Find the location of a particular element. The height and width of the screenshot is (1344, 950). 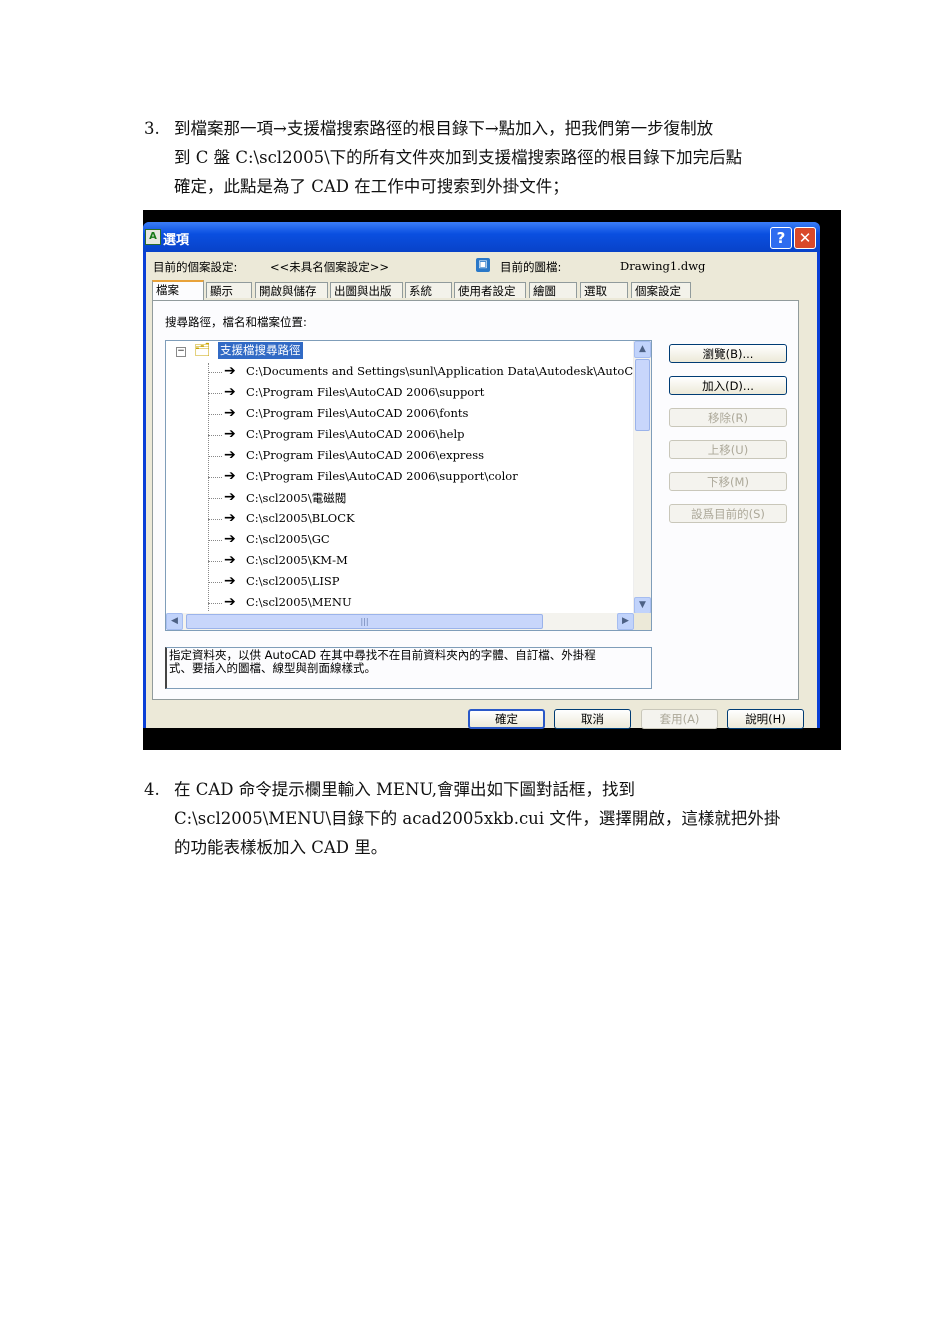

drawing-value: Drawing1.dwg is located at coordinates (663, 266).